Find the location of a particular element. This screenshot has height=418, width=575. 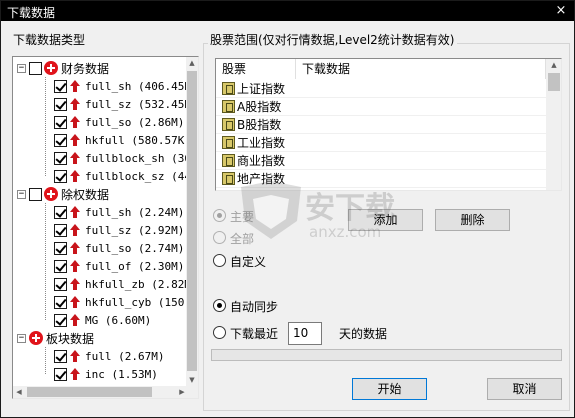

tree-group: − 板块数据 is located at coordinates (55, 338).